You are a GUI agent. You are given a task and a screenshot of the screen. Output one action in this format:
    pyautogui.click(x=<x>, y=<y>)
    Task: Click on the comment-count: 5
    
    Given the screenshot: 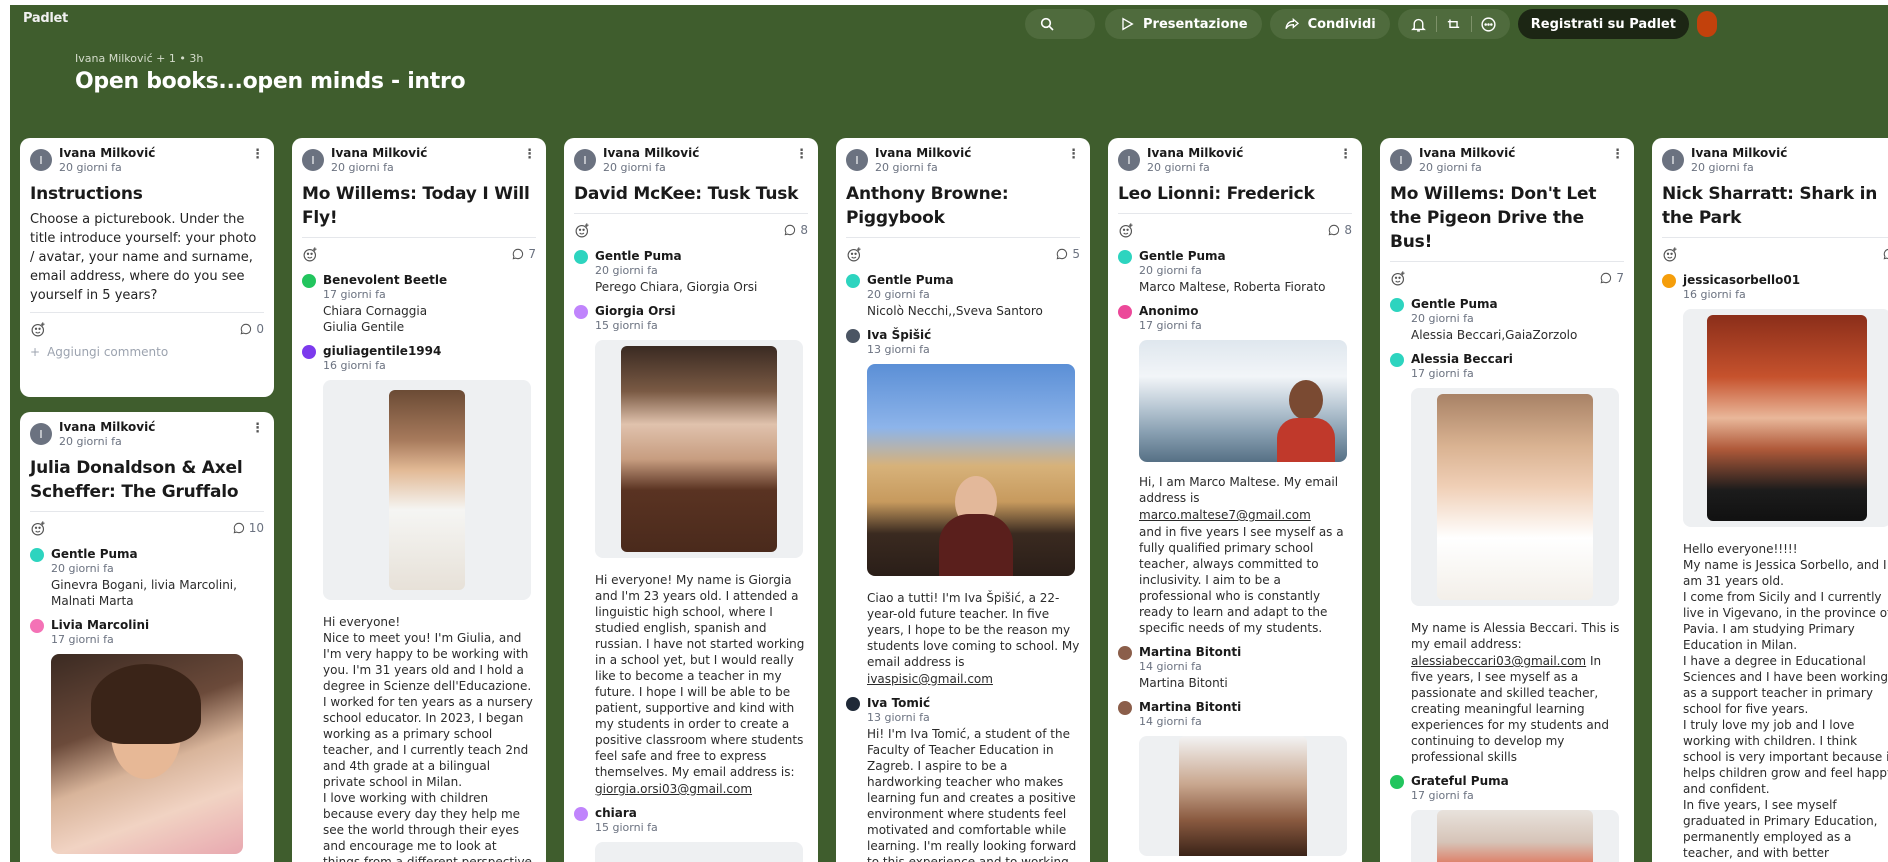 What is the action you would take?
    pyautogui.click(x=1067, y=254)
    